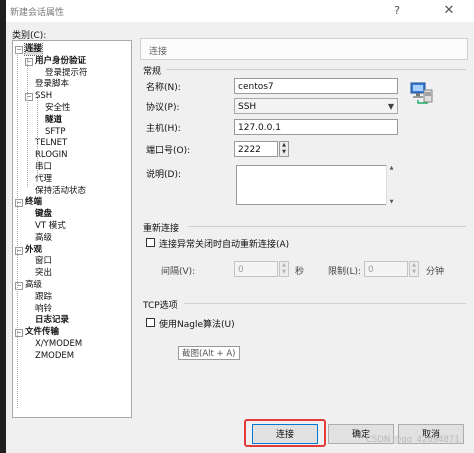  What do you see at coordinates (413, 440) in the screenshot?
I see `watermark-text: CSDN @qq_42694871` at bounding box center [413, 440].